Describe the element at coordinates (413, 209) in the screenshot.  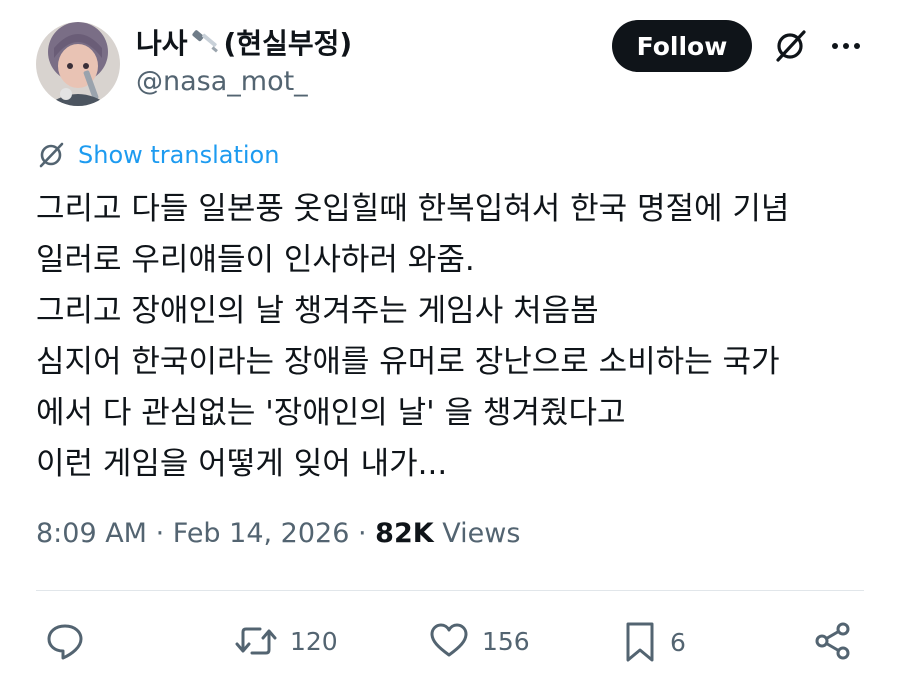
I see `tweet-line: 그리고 다들 일본풍 옷입힐때 한복입혀서 한국 명절에 기념` at that location.